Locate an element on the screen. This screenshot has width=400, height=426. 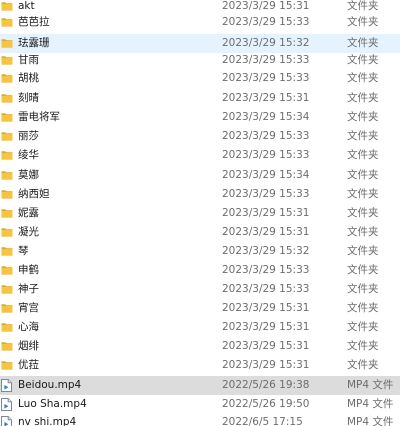
folder-row: 申鹤 2023/3/29 15:33 文件夹 is located at coordinates (200, 270).